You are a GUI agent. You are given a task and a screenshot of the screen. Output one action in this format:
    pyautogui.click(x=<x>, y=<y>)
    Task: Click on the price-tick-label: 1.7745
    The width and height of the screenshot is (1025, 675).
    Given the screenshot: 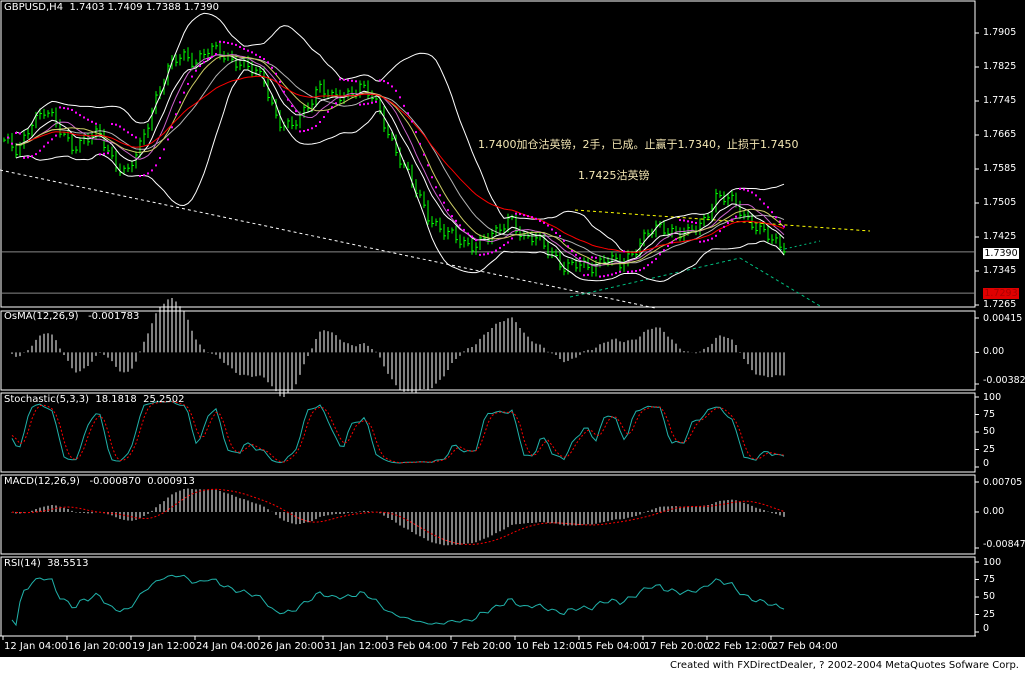 What is the action you would take?
    pyautogui.click(x=1000, y=100)
    